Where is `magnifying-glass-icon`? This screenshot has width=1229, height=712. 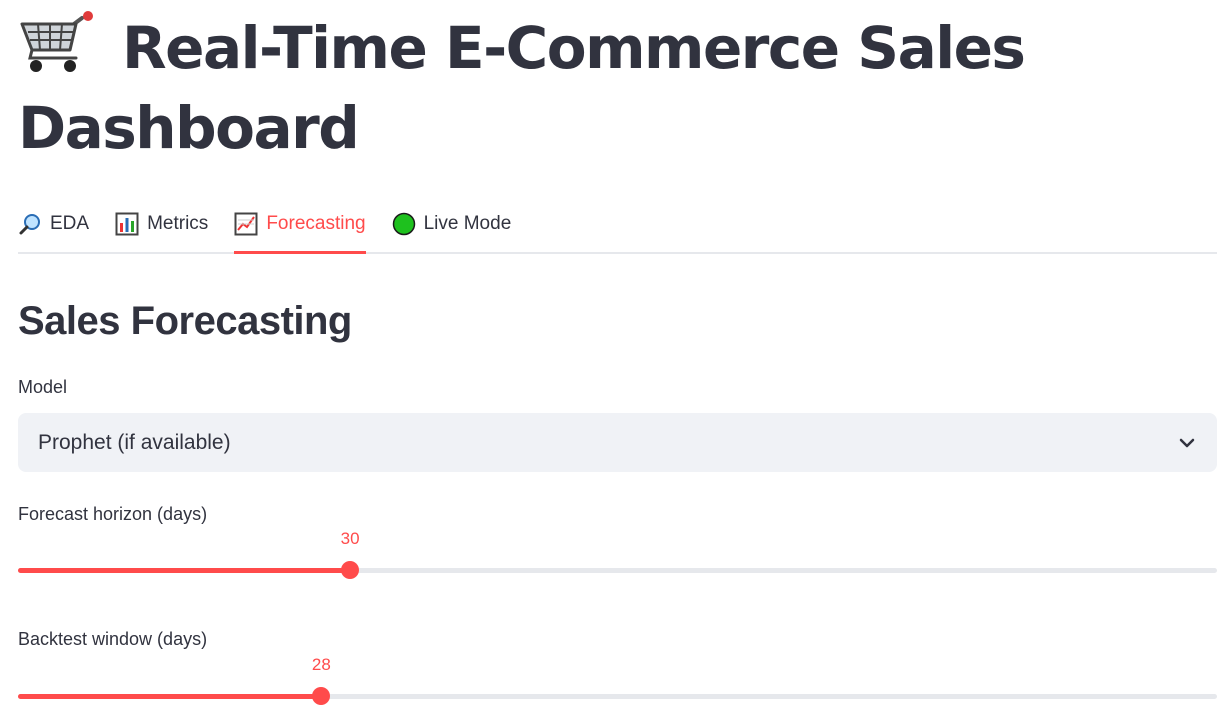
magnifying-glass-icon is located at coordinates (29, 224).